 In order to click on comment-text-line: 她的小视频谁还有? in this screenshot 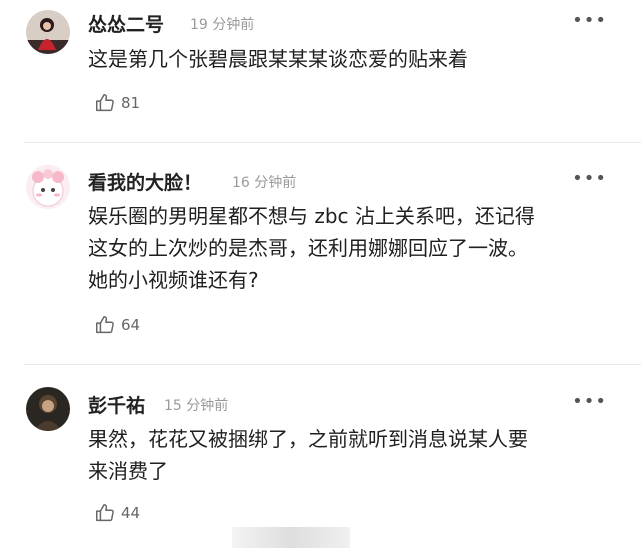, I will do `click(173, 280)`.